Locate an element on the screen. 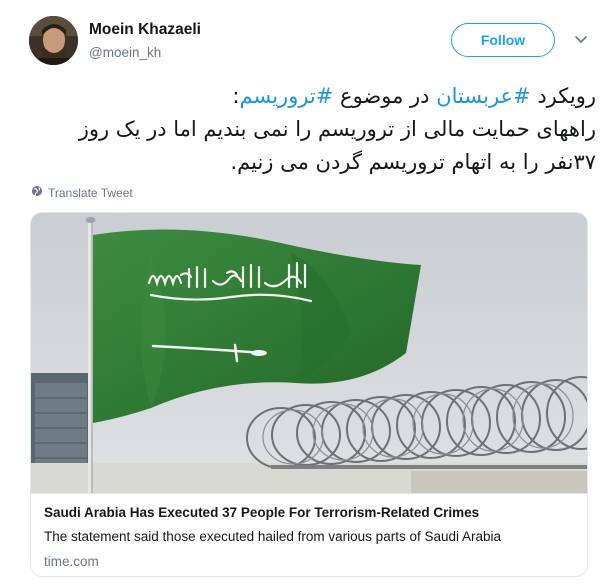  tweet-text-segment: : is located at coordinates (236, 96).